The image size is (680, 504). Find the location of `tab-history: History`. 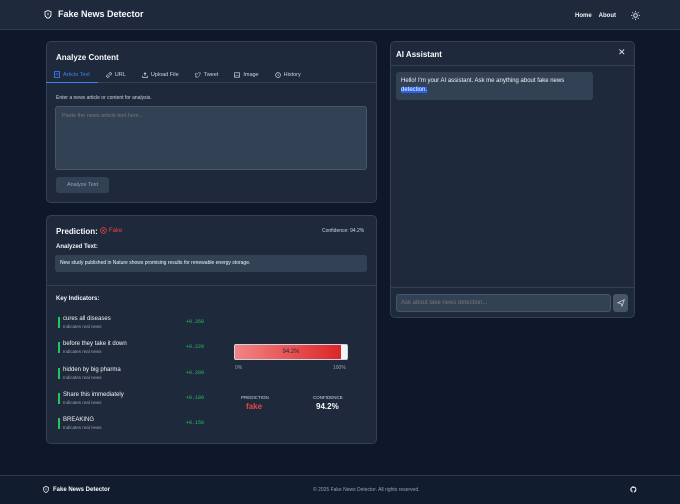

tab-history: History is located at coordinates (288, 75).